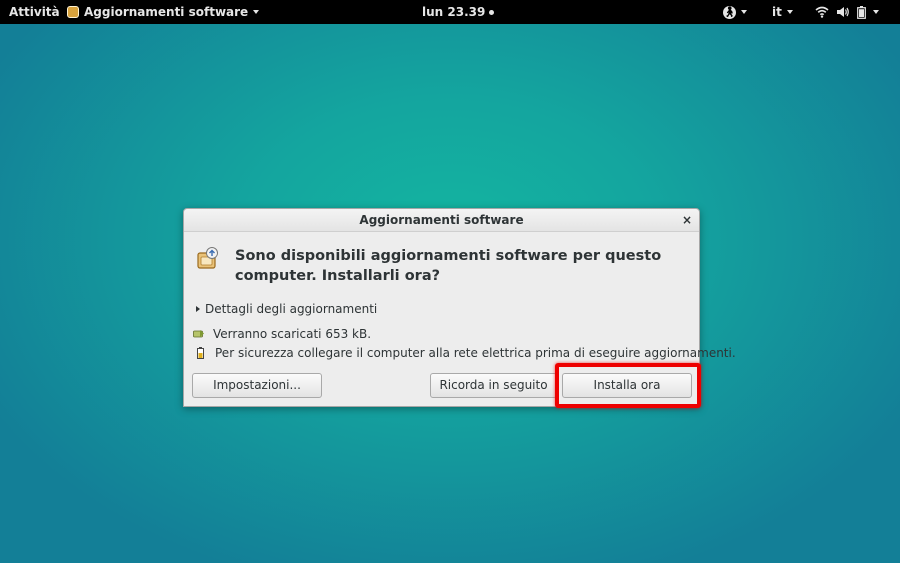 The image size is (900, 563). I want to click on close-icon: ×, so click(687, 220).